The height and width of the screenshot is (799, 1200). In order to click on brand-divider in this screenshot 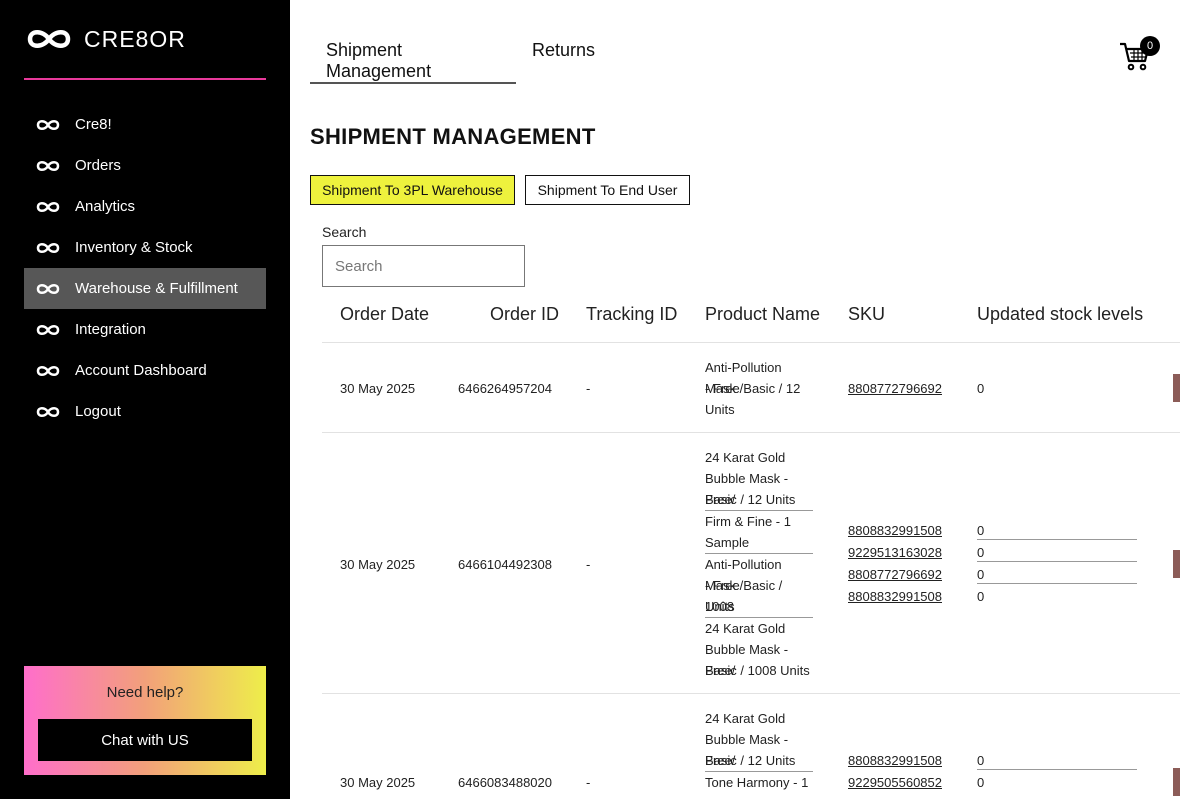, I will do `click(145, 79)`.